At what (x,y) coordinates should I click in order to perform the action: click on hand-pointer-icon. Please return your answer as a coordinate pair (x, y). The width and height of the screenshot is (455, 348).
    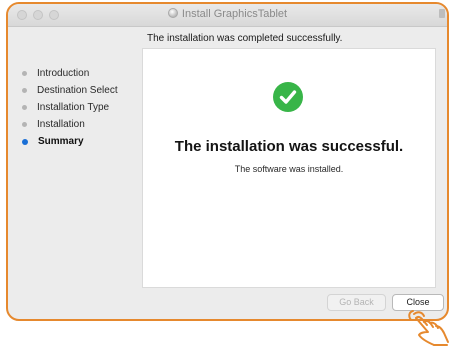
    Looking at the image, I should click on (428, 328).